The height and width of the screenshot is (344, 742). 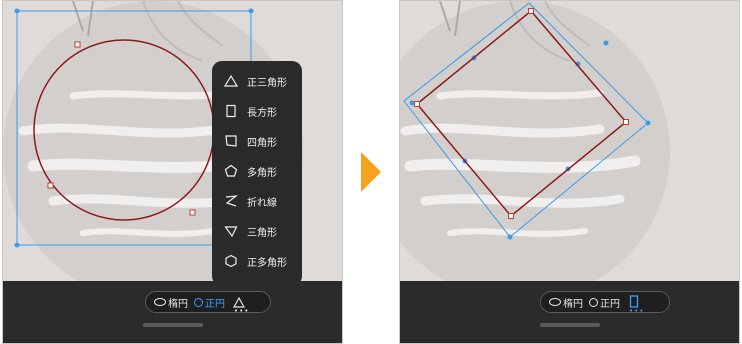 I want to click on quadrilateral-icon, so click(x=231, y=141).